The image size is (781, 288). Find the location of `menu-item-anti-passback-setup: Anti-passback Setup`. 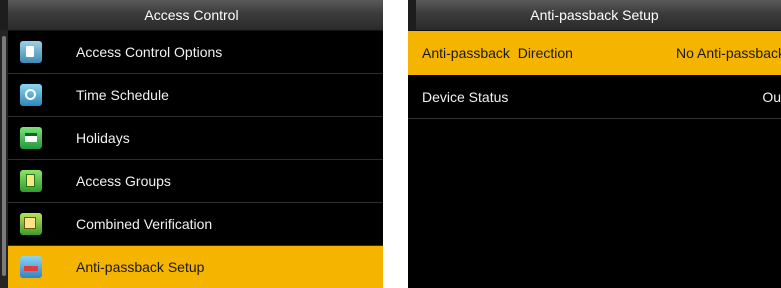

menu-item-anti-passback-setup: Anti-passback Setup is located at coordinates (191, 267).